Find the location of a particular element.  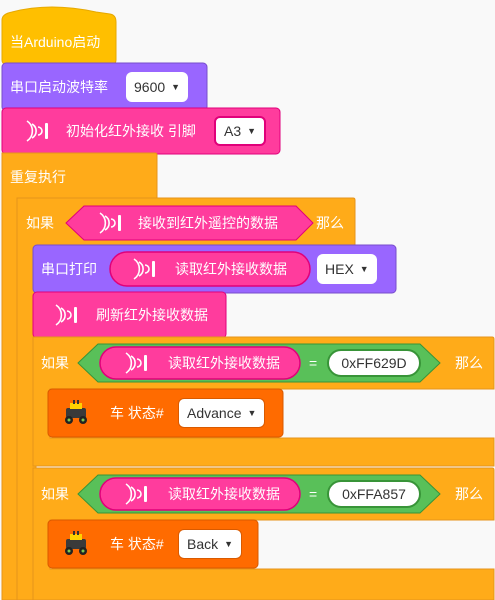

car-advance-label: 车 状态# is located at coordinates (137, 413).